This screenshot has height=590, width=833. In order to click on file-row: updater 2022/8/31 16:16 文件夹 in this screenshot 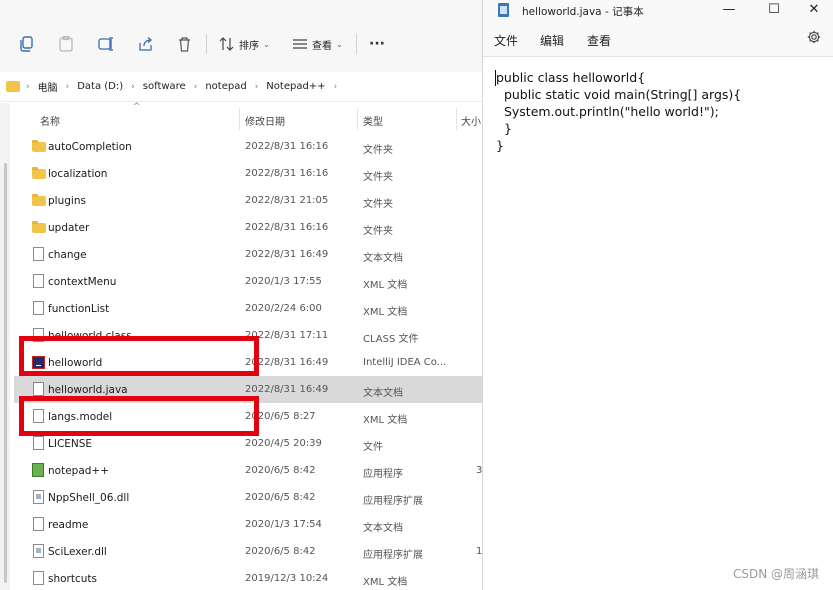, I will do `click(248, 227)`.